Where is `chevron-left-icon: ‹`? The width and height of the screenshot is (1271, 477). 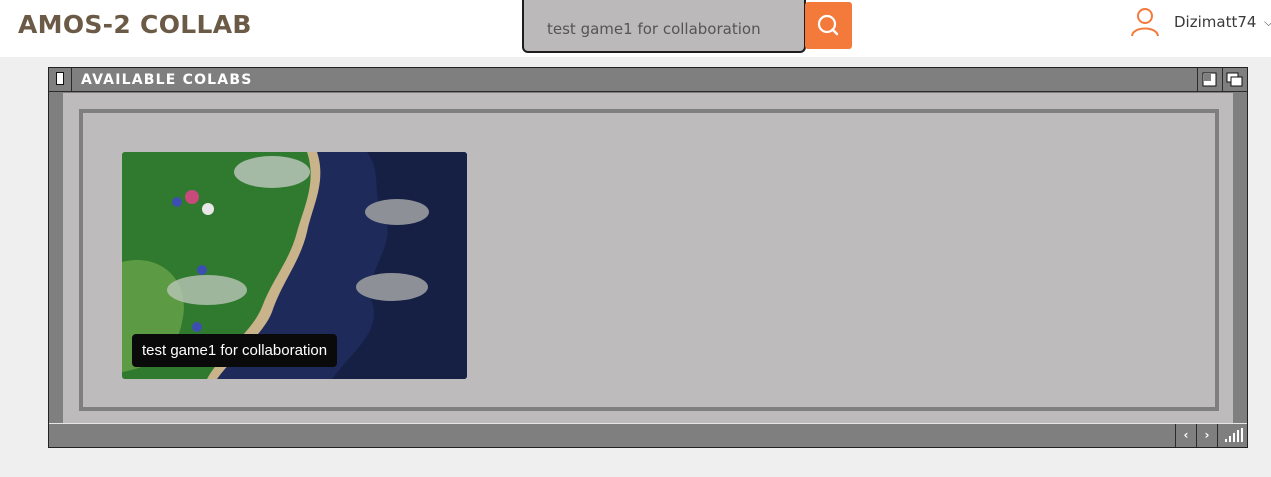
chevron-left-icon: ‹ is located at coordinates (1186, 435).